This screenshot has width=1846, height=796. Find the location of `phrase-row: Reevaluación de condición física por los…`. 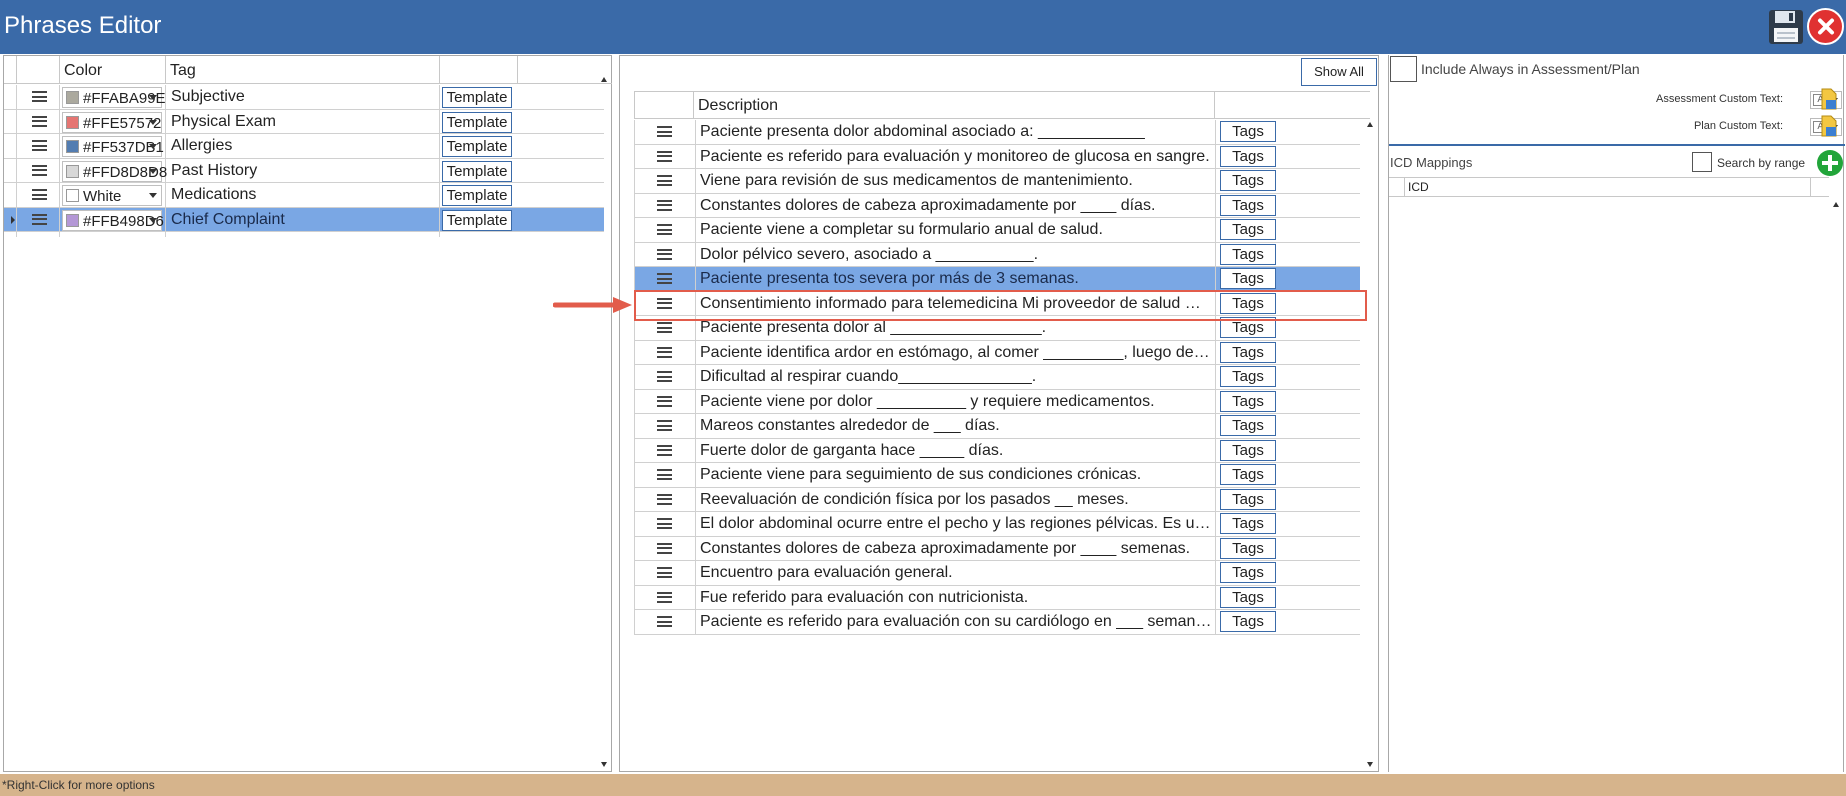

phrase-row: Reevaluación de condición física por los… is located at coordinates (997, 499).